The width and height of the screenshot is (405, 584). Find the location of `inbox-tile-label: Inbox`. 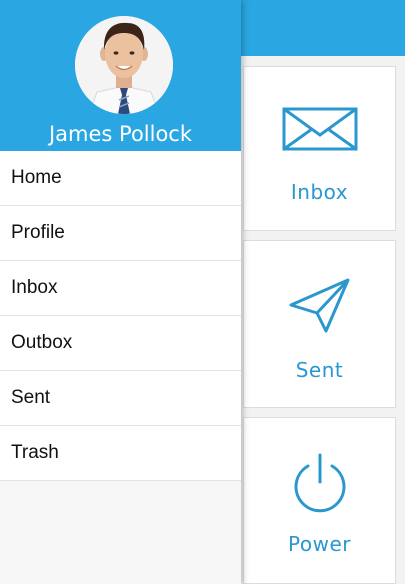

inbox-tile-label: Inbox is located at coordinates (319, 192).